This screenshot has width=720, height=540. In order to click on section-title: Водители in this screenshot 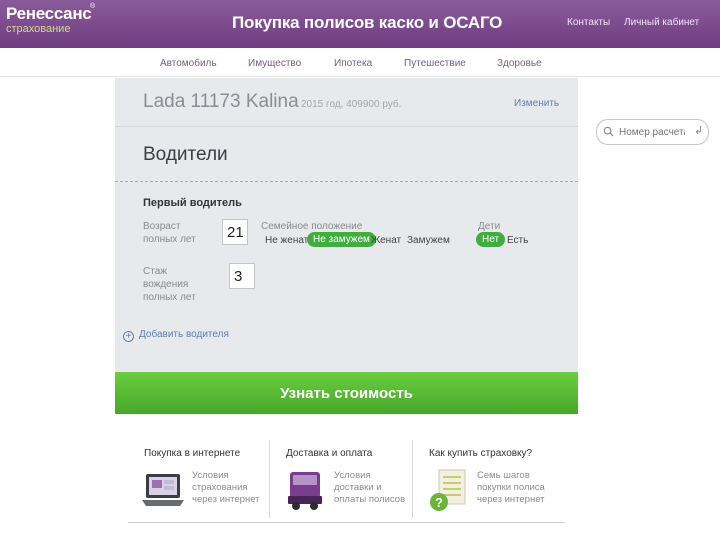, I will do `click(185, 154)`.